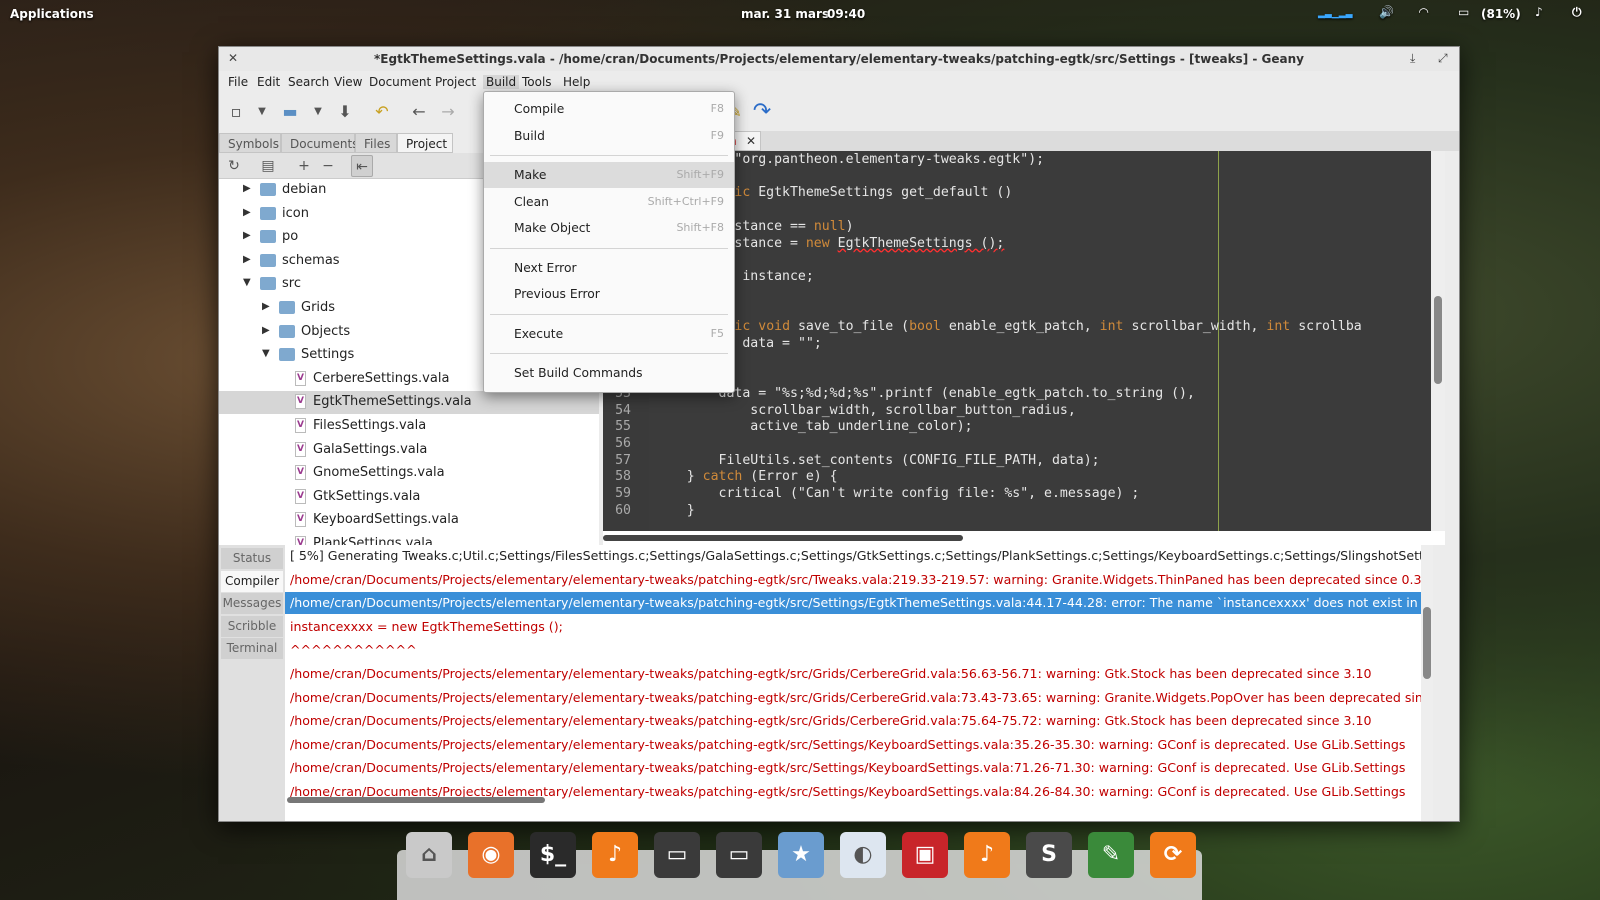 Image resolution: width=1600 pixels, height=900 pixels. I want to click on tab-terminal: Terminal, so click(252, 648).